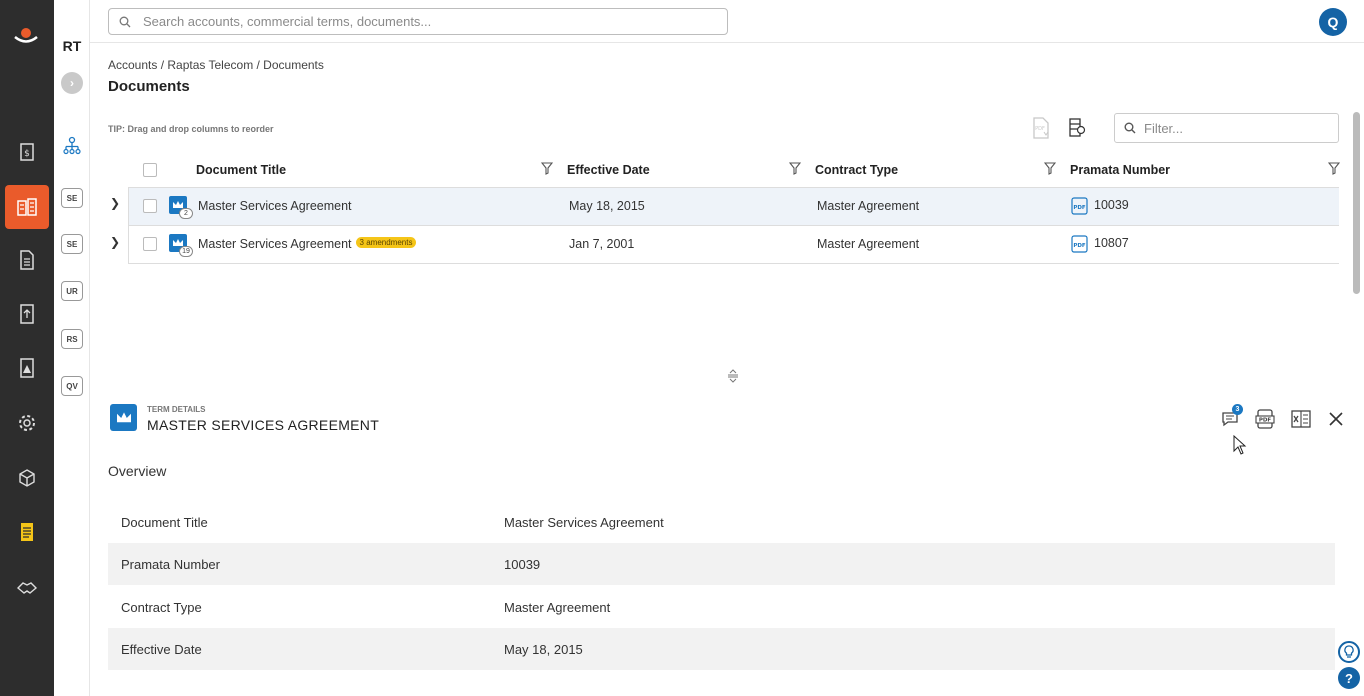 The height and width of the screenshot is (696, 1364). What do you see at coordinates (72, 146) in the screenshot?
I see `hierarchy-icon` at bounding box center [72, 146].